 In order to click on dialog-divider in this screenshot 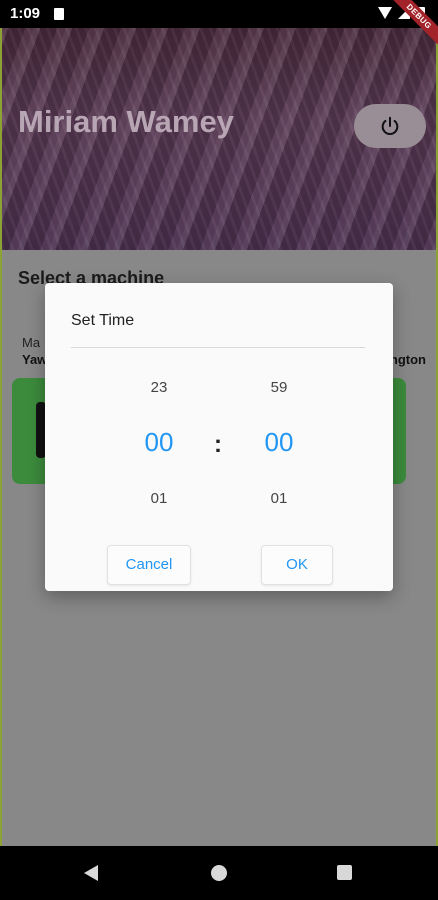, I will do `click(218, 347)`.